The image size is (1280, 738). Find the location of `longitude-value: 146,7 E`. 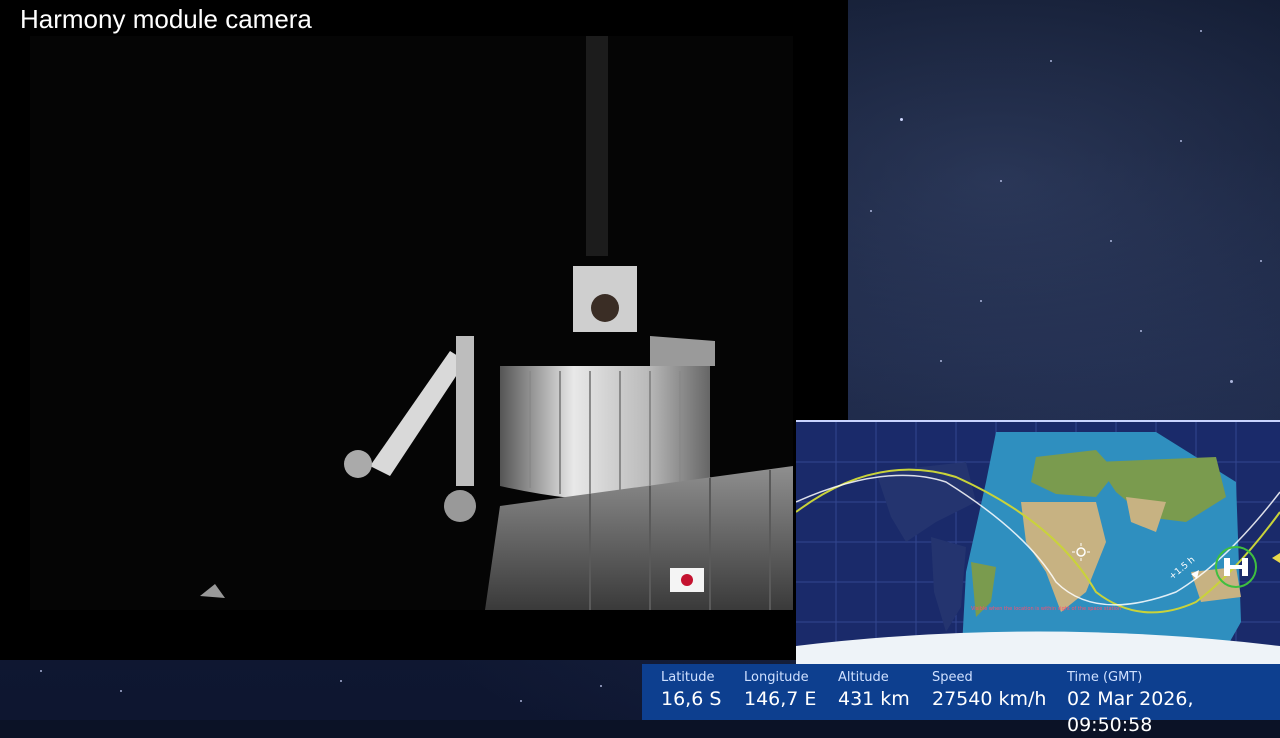

longitude-value: 146,7 E is located at coordinates (780, 699).